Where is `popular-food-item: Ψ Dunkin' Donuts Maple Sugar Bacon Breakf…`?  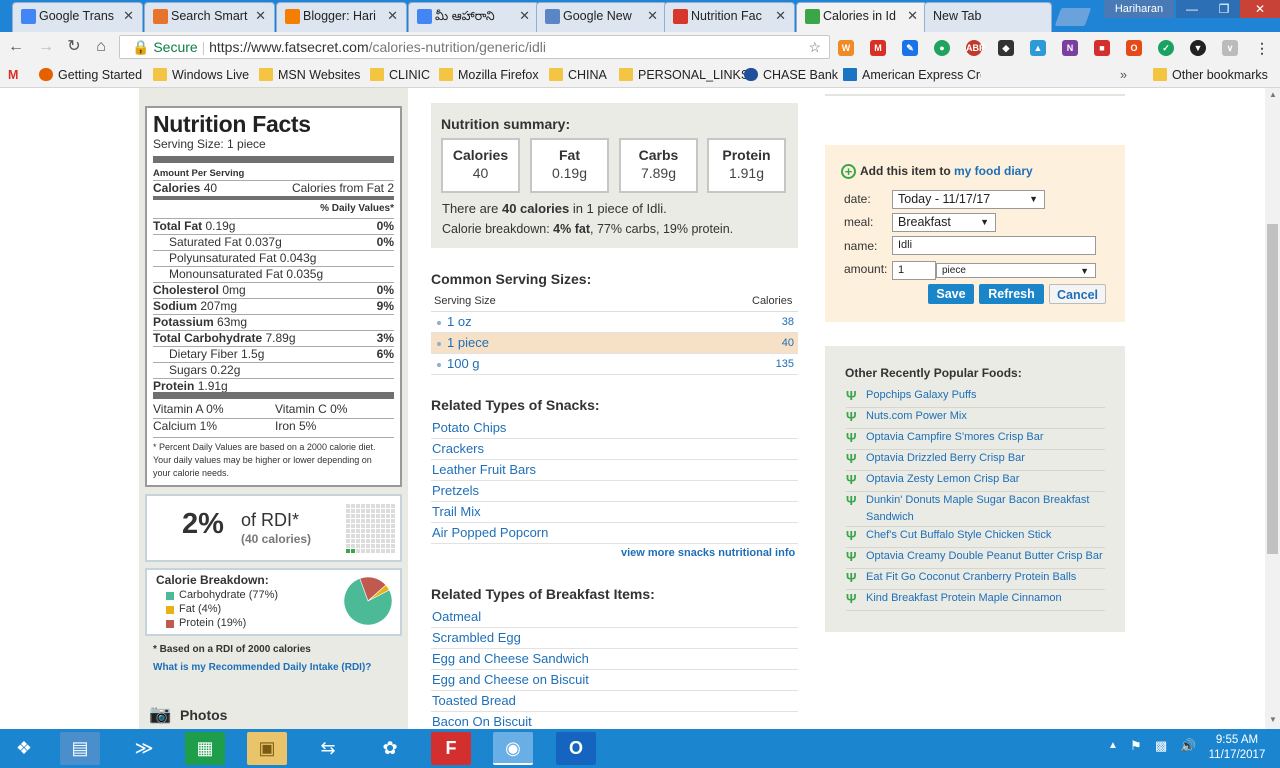
popular-food-item: Ψ Dunkin' Donuts Maple Sugar Bacon Breakf… is located at coordinates (975, 509).